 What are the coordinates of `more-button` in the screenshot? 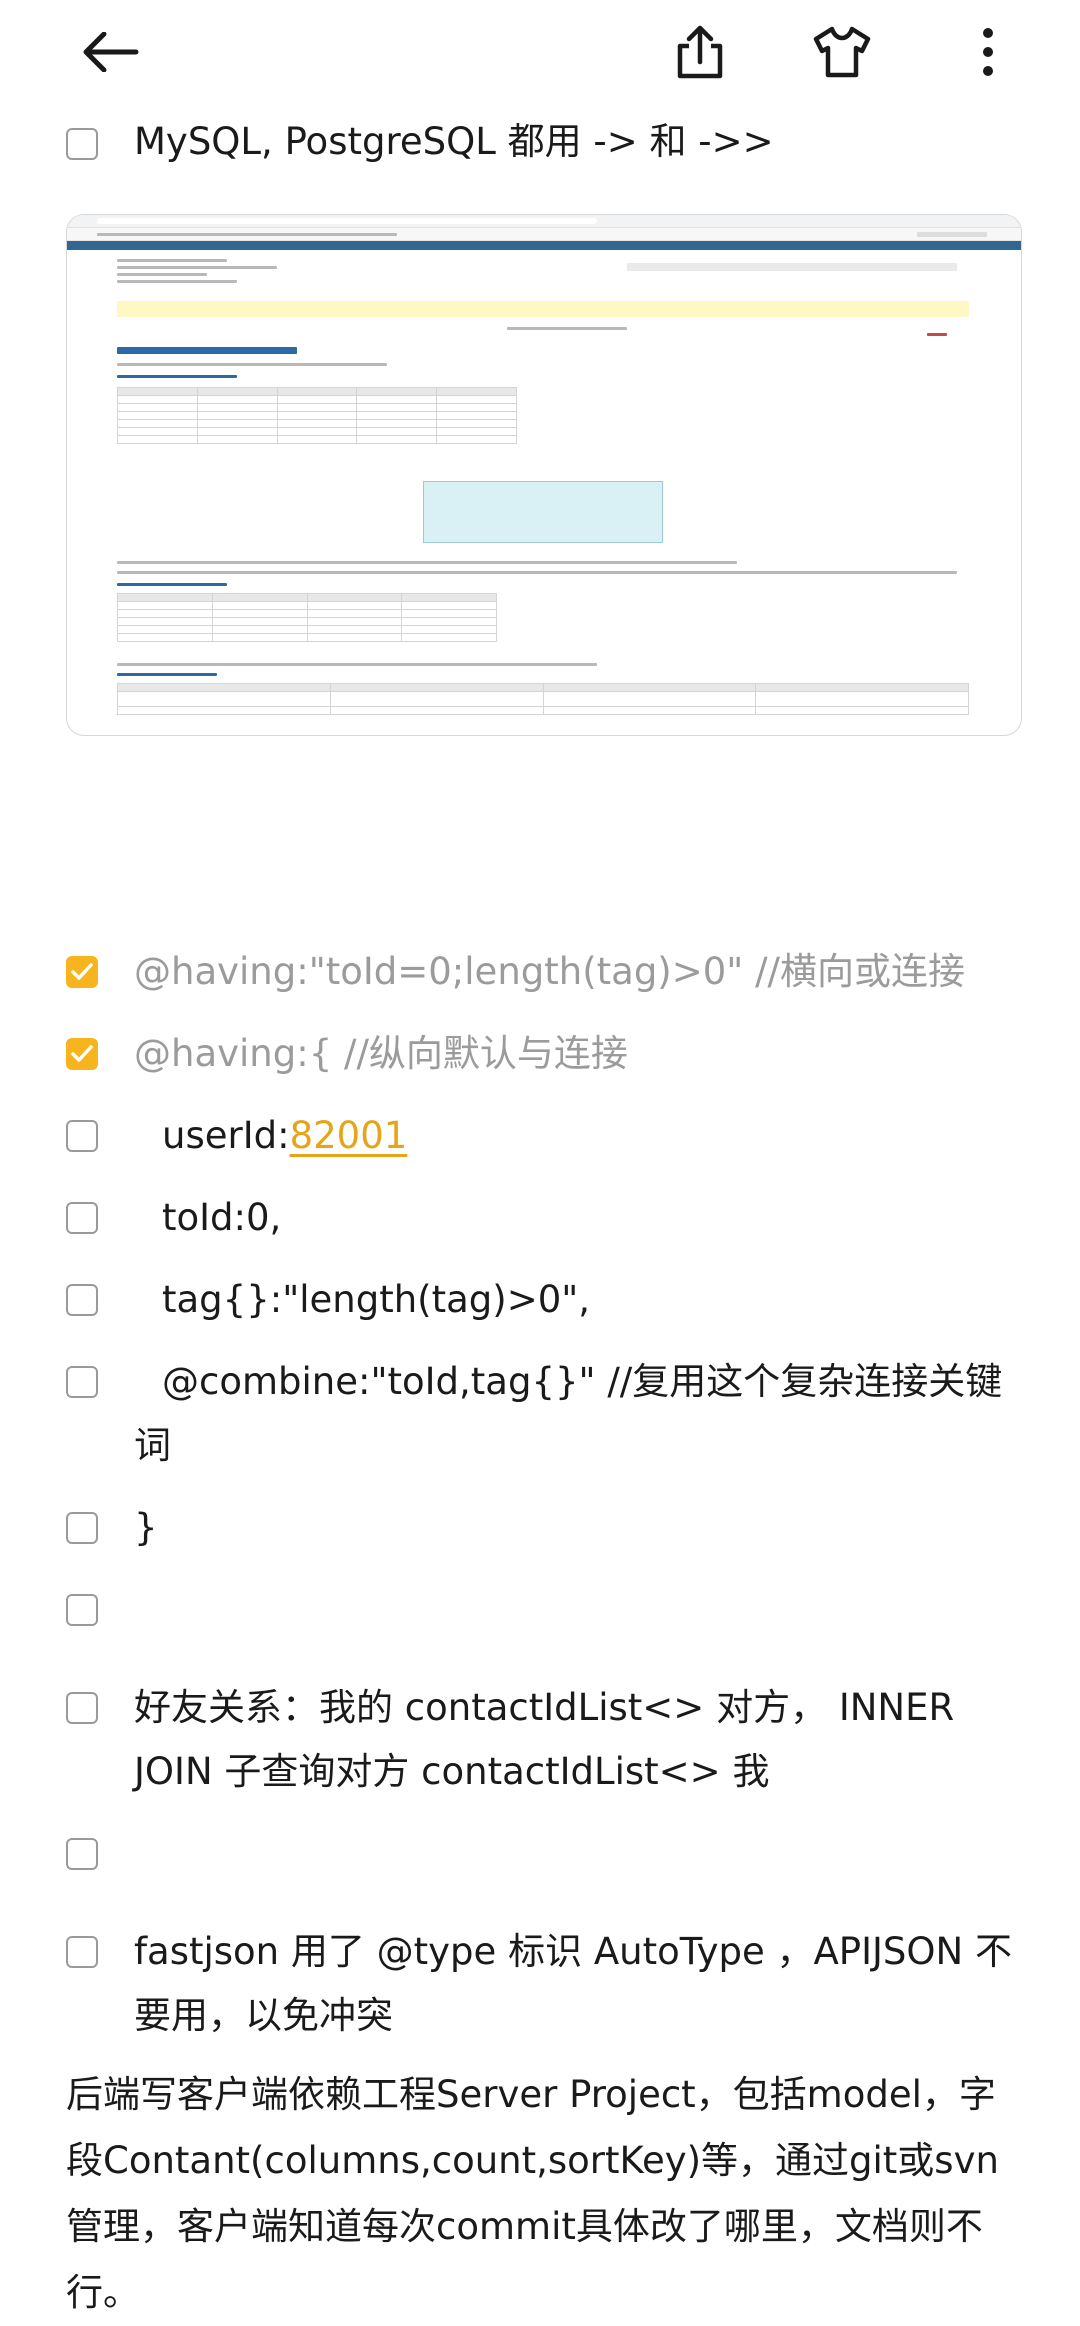 It's located at (988, 52).